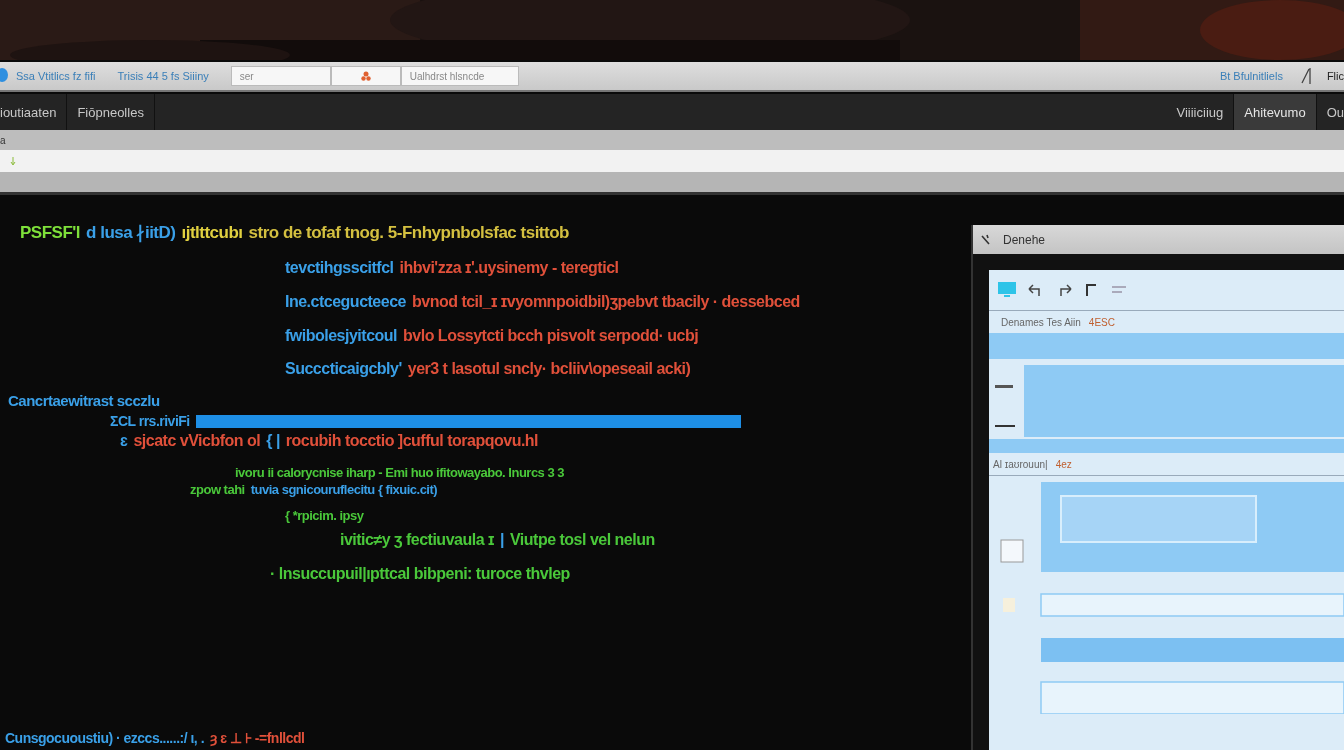  I want to click on code-line: ivitic≠y ʒ fectiuvaula ɪ | Viutpe tosl vel nelun, so click(498, 540).